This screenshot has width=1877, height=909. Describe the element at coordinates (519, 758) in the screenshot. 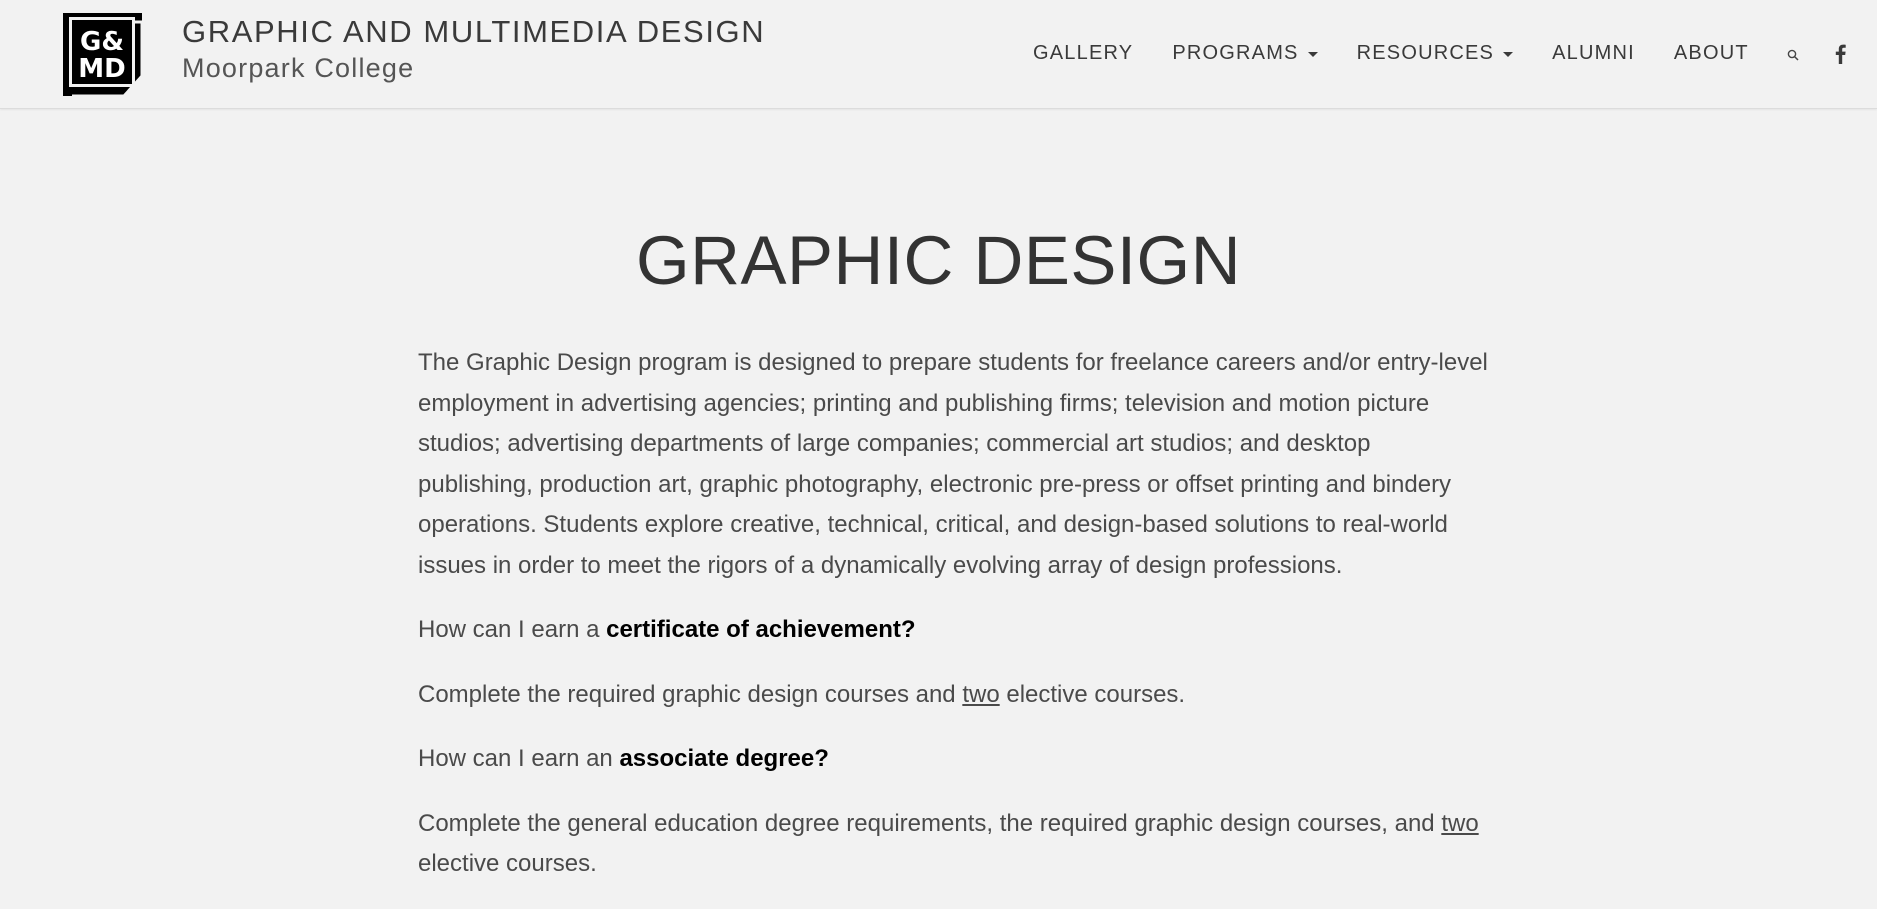

I see `degree-question-prefix: How can I earn an` at that location.